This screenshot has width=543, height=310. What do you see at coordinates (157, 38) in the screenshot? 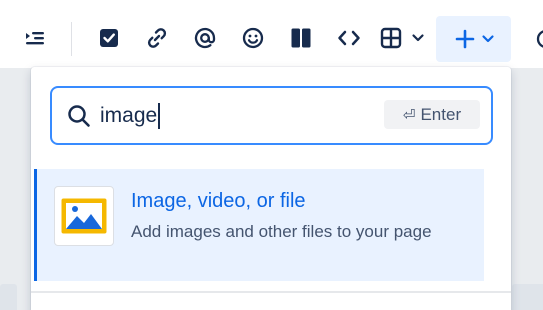
I see `link-icon` at bounding box center [157, 38].